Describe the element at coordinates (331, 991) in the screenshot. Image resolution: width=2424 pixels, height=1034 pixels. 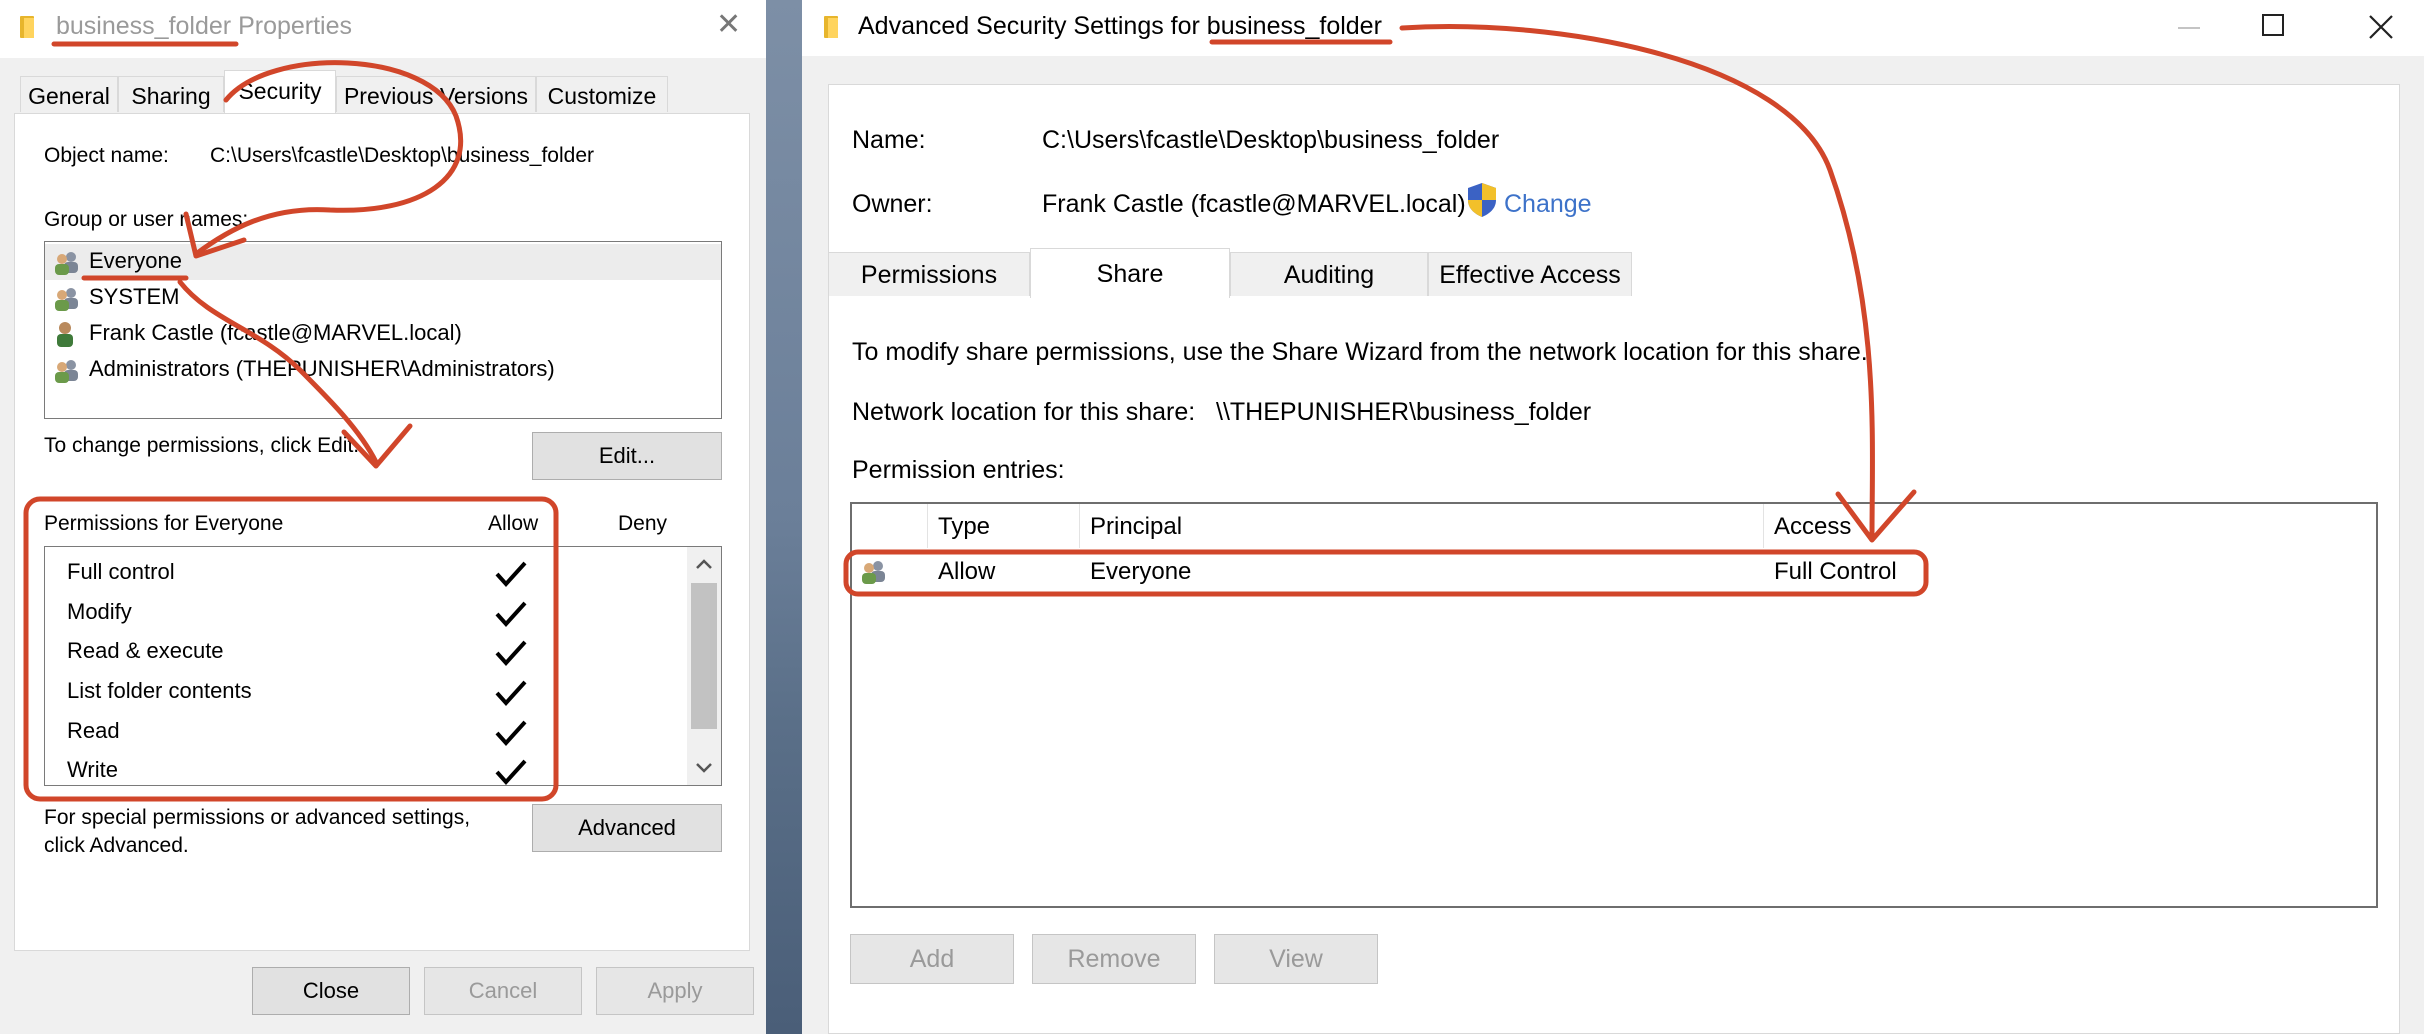
I see `close-button: Close` at that location.